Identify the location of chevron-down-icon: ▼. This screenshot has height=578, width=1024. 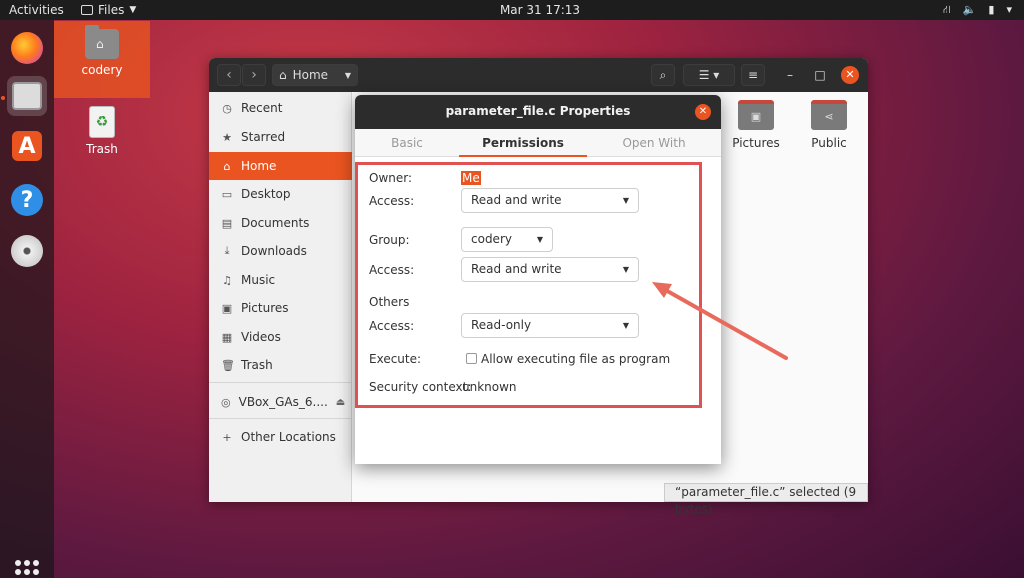
(347, 75).